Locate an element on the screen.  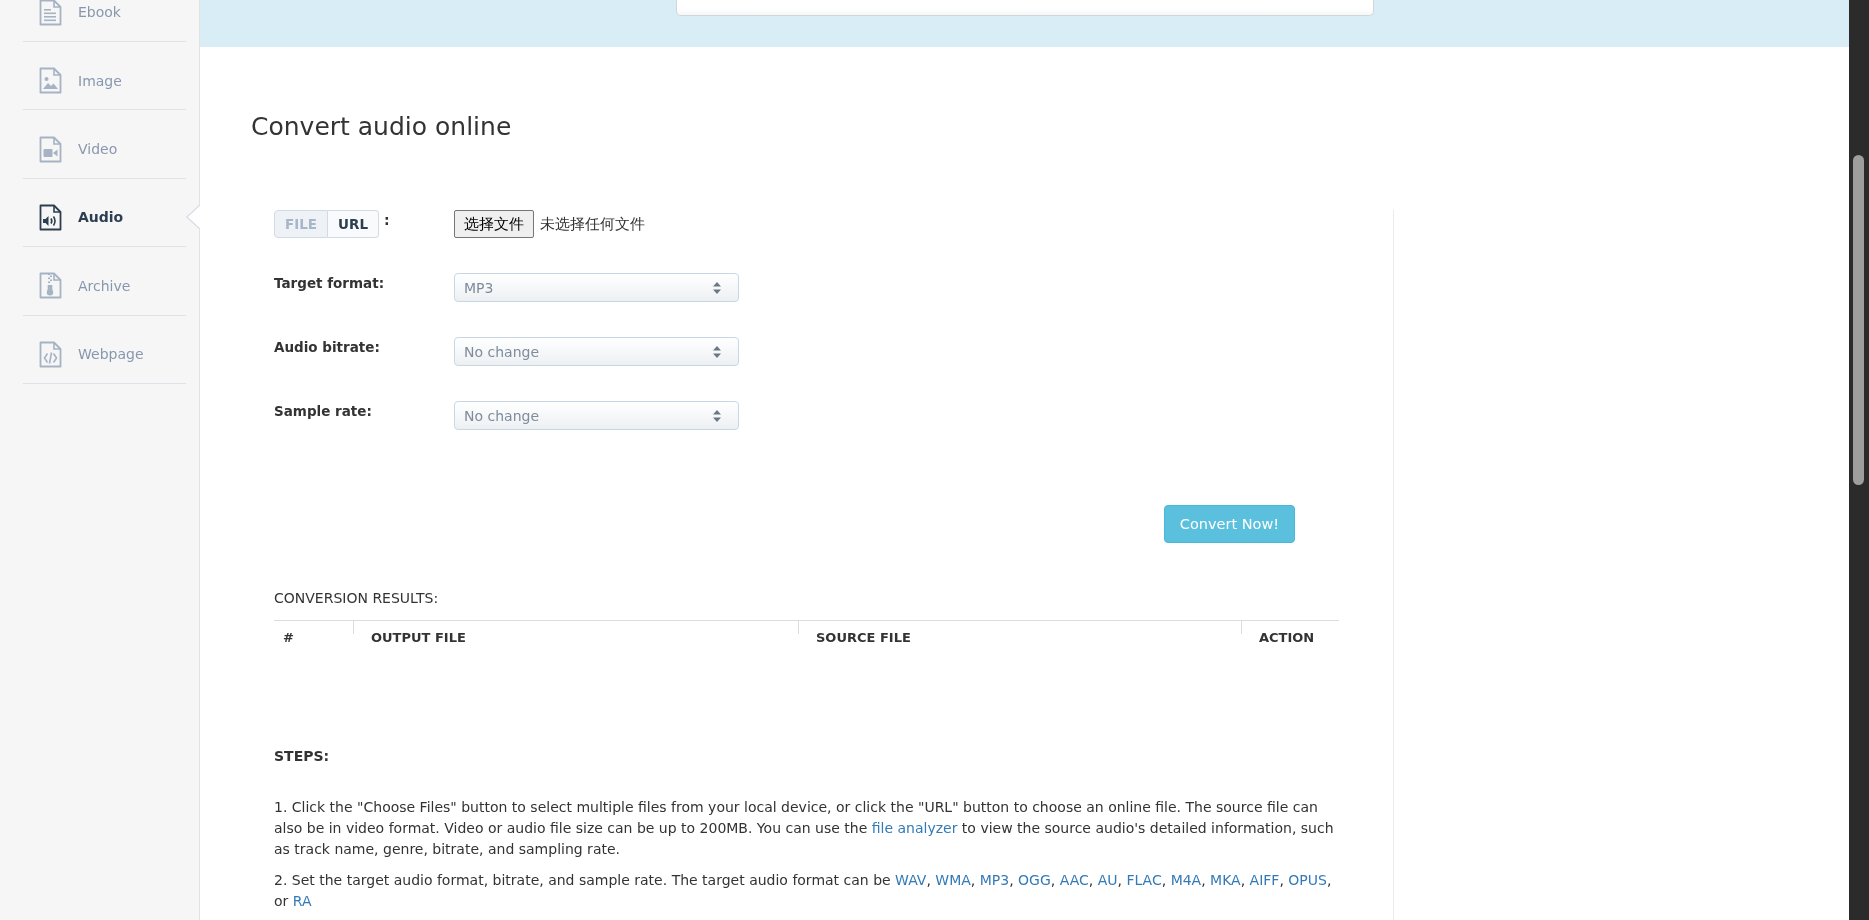
text-link: OGG is located at coordinates (1034, 879).